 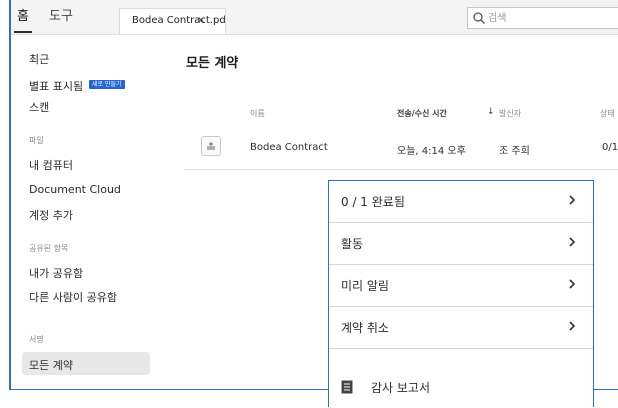 I want to click on sidebar-item-shared-by-others: 다른 사람이 공유함, so click(x=73, y=297).